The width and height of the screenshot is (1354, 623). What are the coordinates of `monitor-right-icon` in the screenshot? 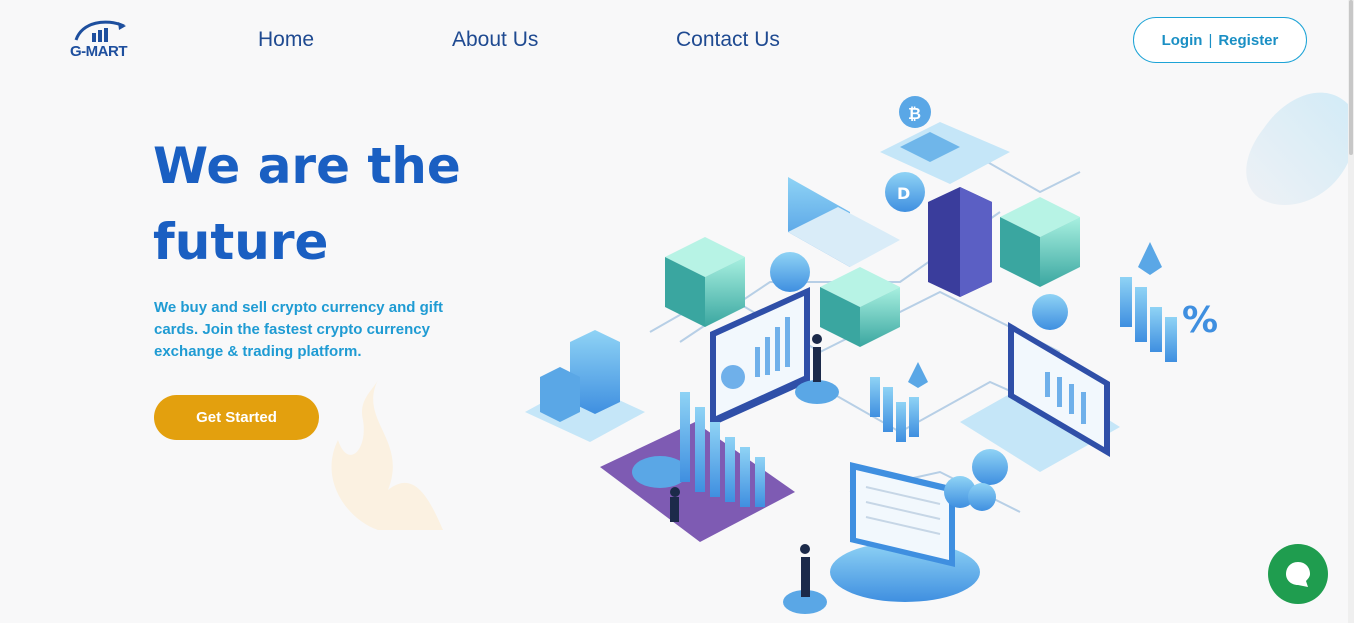 It's located at (1040, 383).